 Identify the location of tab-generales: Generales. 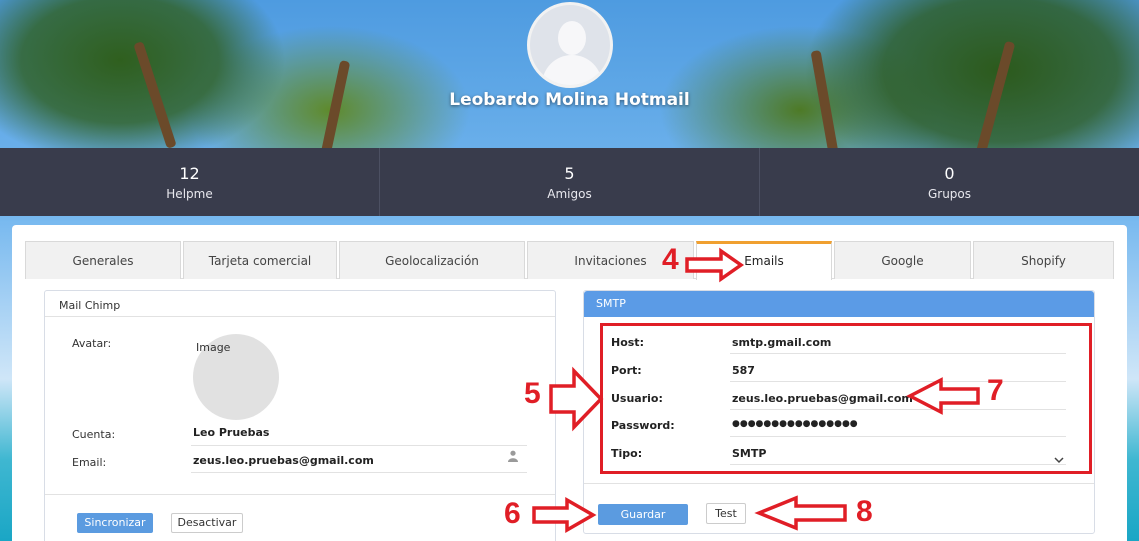
(103, 260).